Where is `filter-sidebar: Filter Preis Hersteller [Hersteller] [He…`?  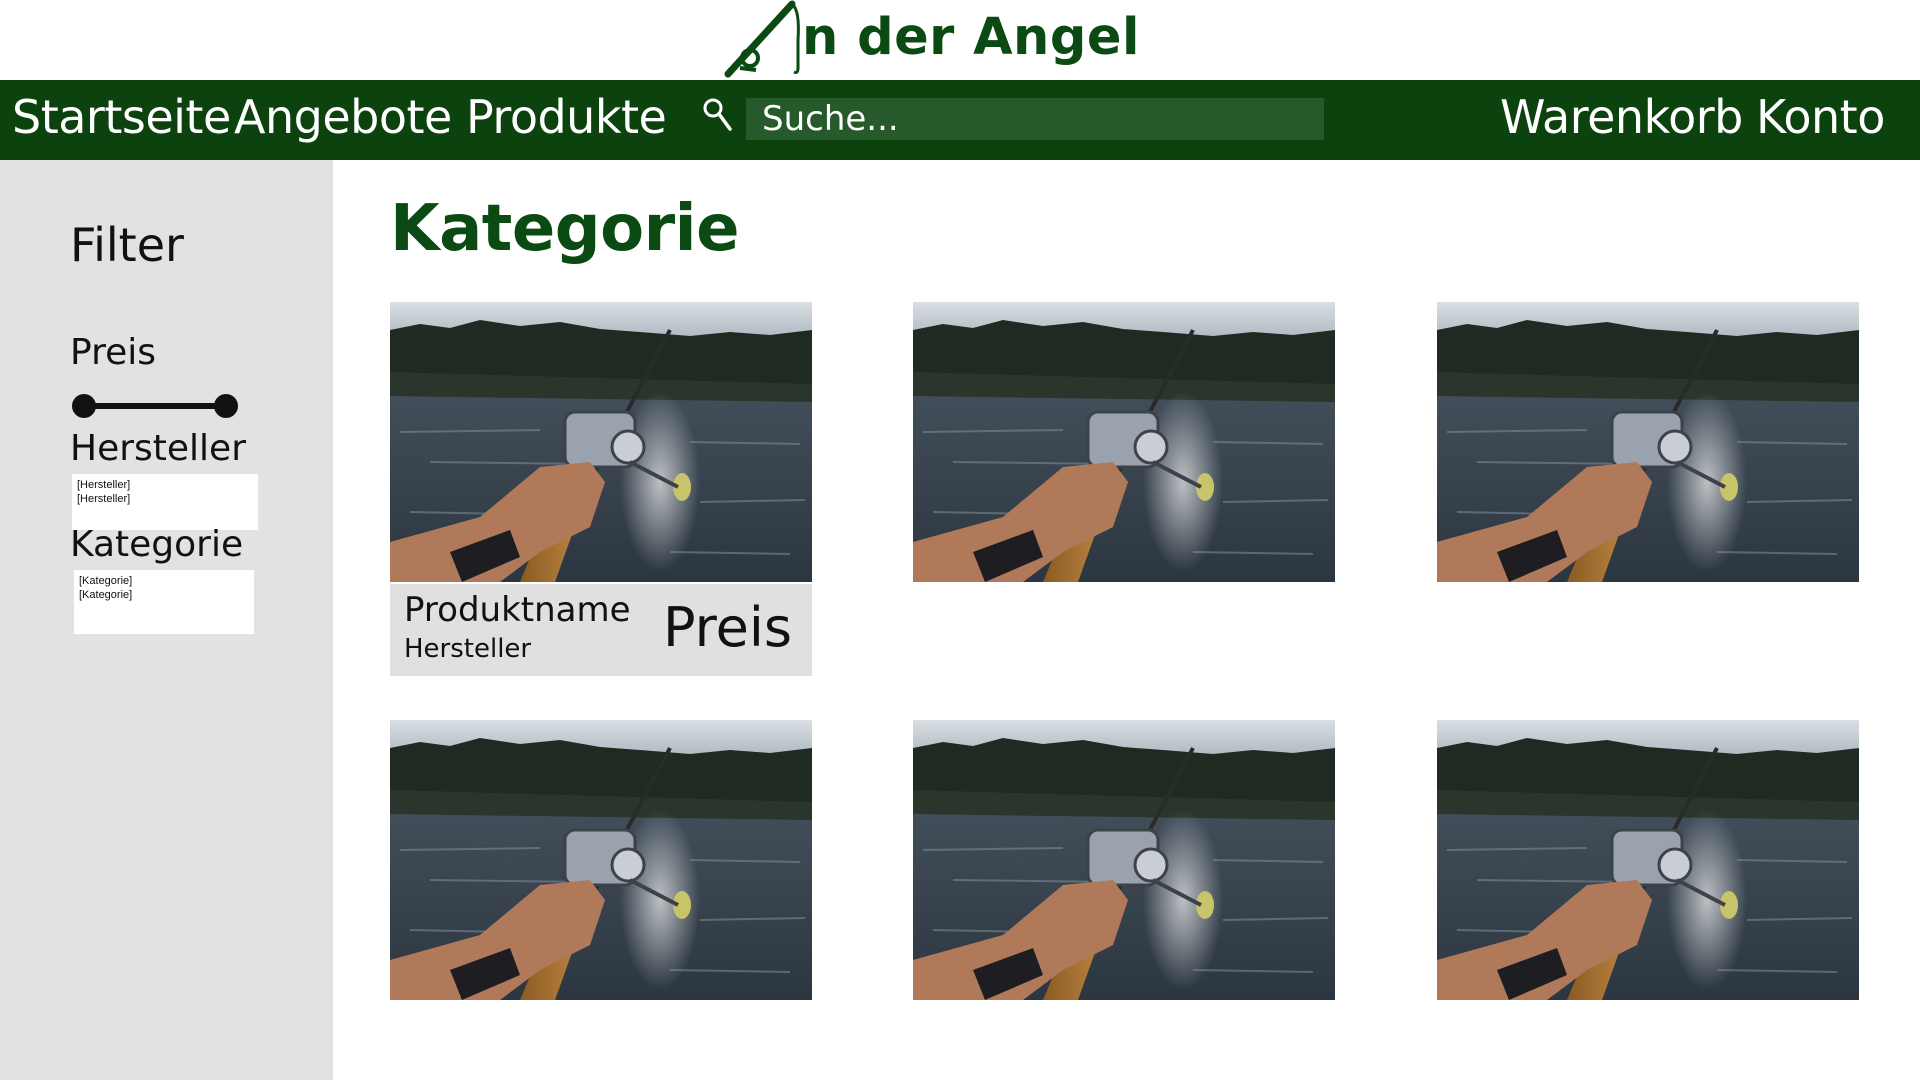
filter-sidebar: Filter Preis Hersteller [Hersteller] [He… is located at coordinates (166, 620).